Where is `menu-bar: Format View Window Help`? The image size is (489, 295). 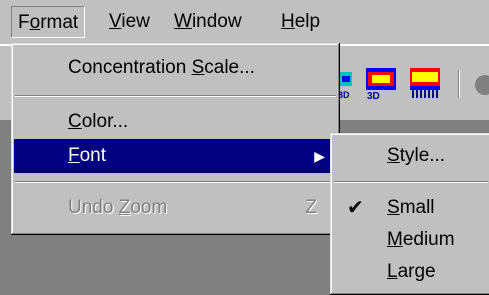
menu-bar: Format View Window Help is located at coordinates (244, 22).